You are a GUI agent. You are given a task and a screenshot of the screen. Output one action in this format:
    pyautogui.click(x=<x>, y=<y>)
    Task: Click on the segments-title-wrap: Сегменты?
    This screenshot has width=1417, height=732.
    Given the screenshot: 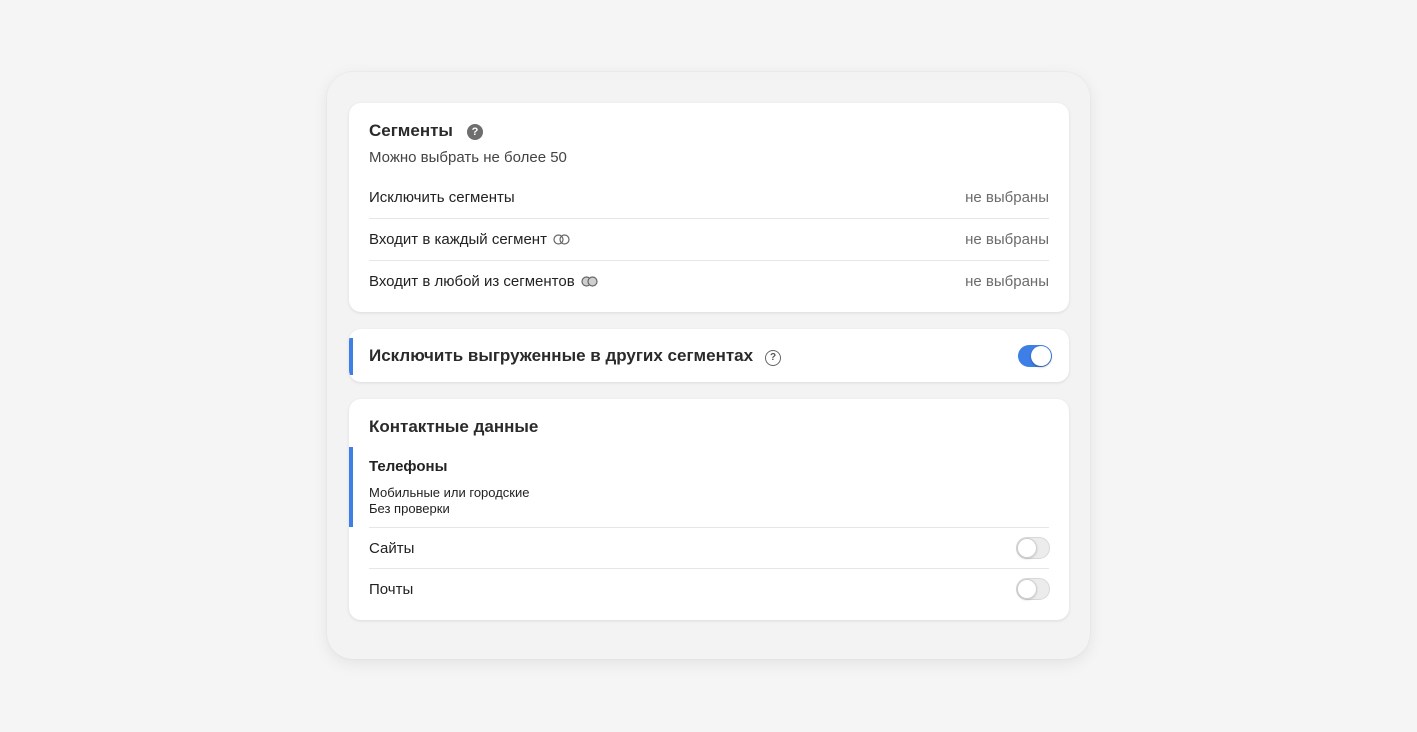 What is the action you would take?
    pyautogui.click(x=426, y=131)
    